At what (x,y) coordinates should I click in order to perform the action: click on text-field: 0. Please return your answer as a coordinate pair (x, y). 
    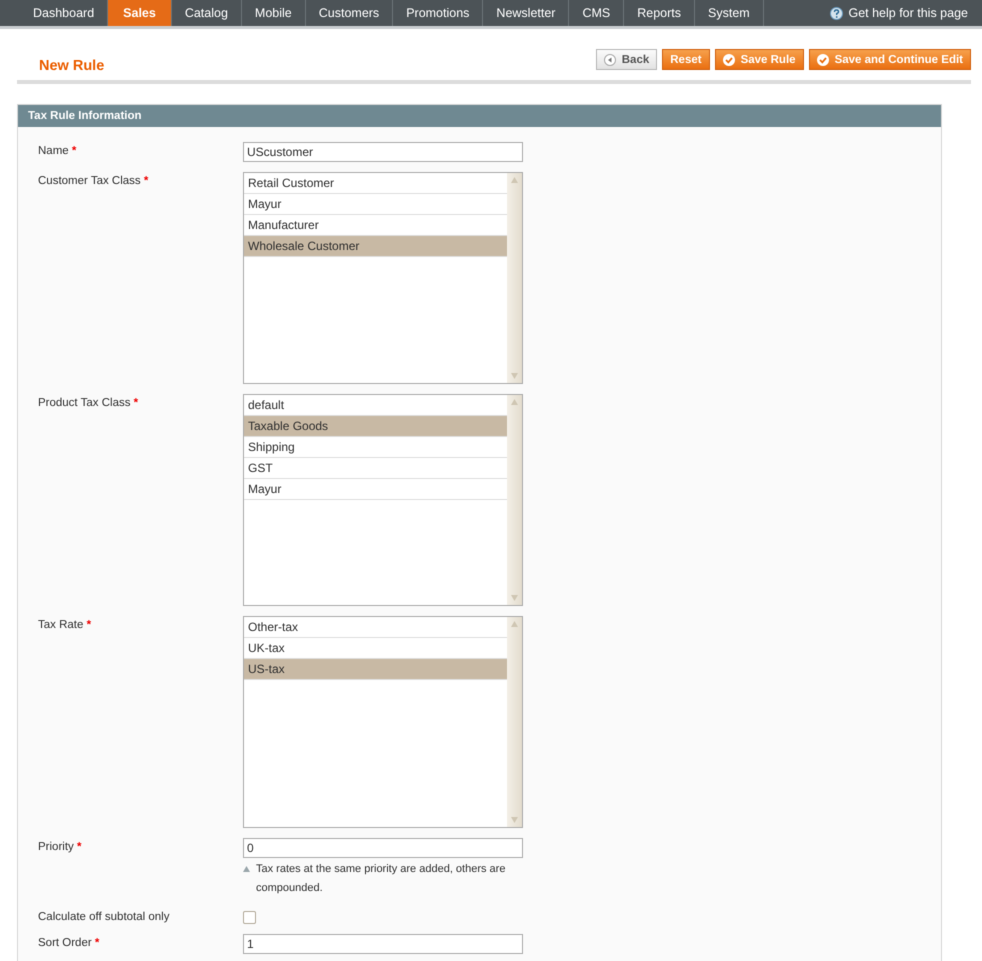
    Looking at the image, I should click on (383, 848).